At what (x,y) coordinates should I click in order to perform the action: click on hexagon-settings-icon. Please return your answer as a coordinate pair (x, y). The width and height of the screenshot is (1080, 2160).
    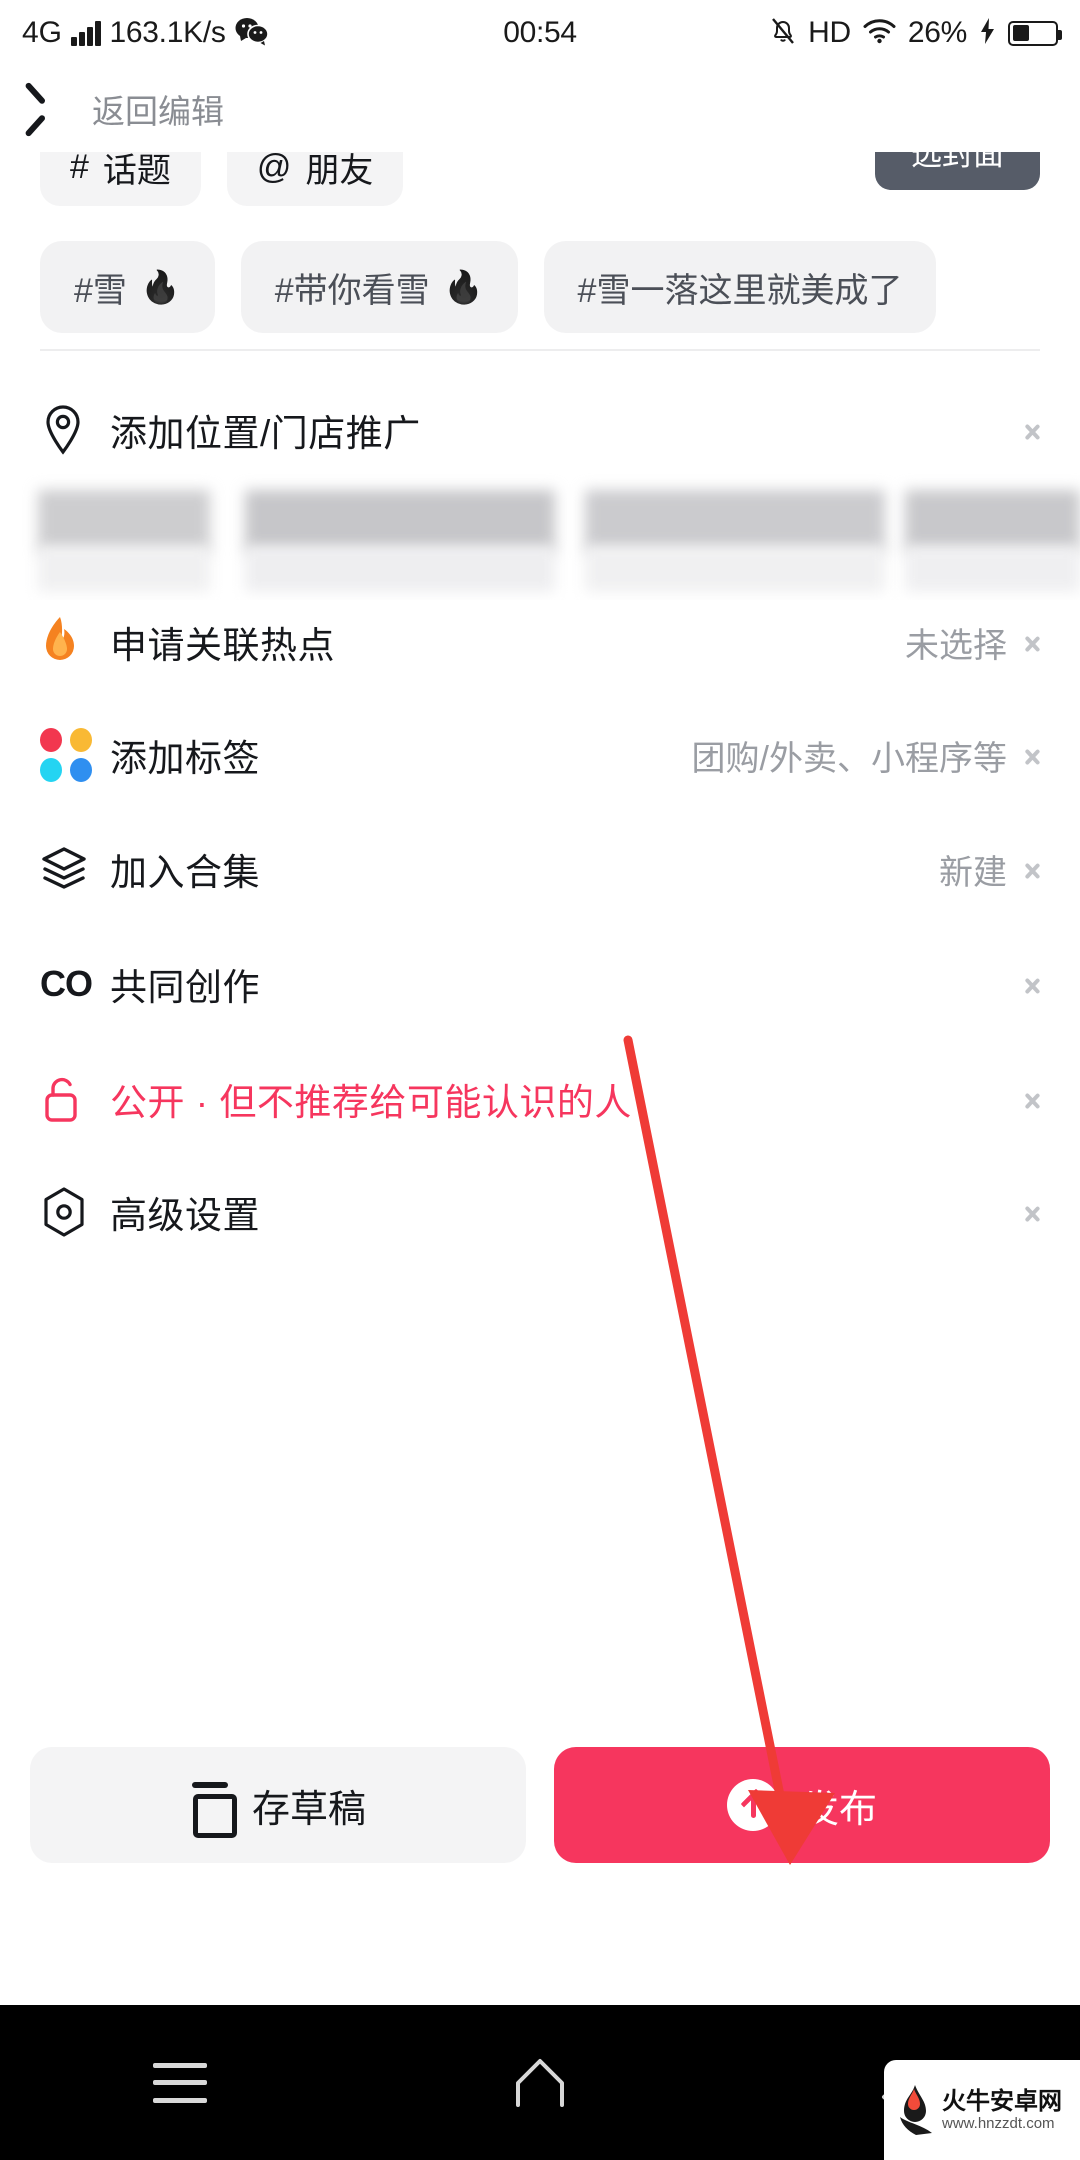
    Looking at the image, I should click on (75, 1212).